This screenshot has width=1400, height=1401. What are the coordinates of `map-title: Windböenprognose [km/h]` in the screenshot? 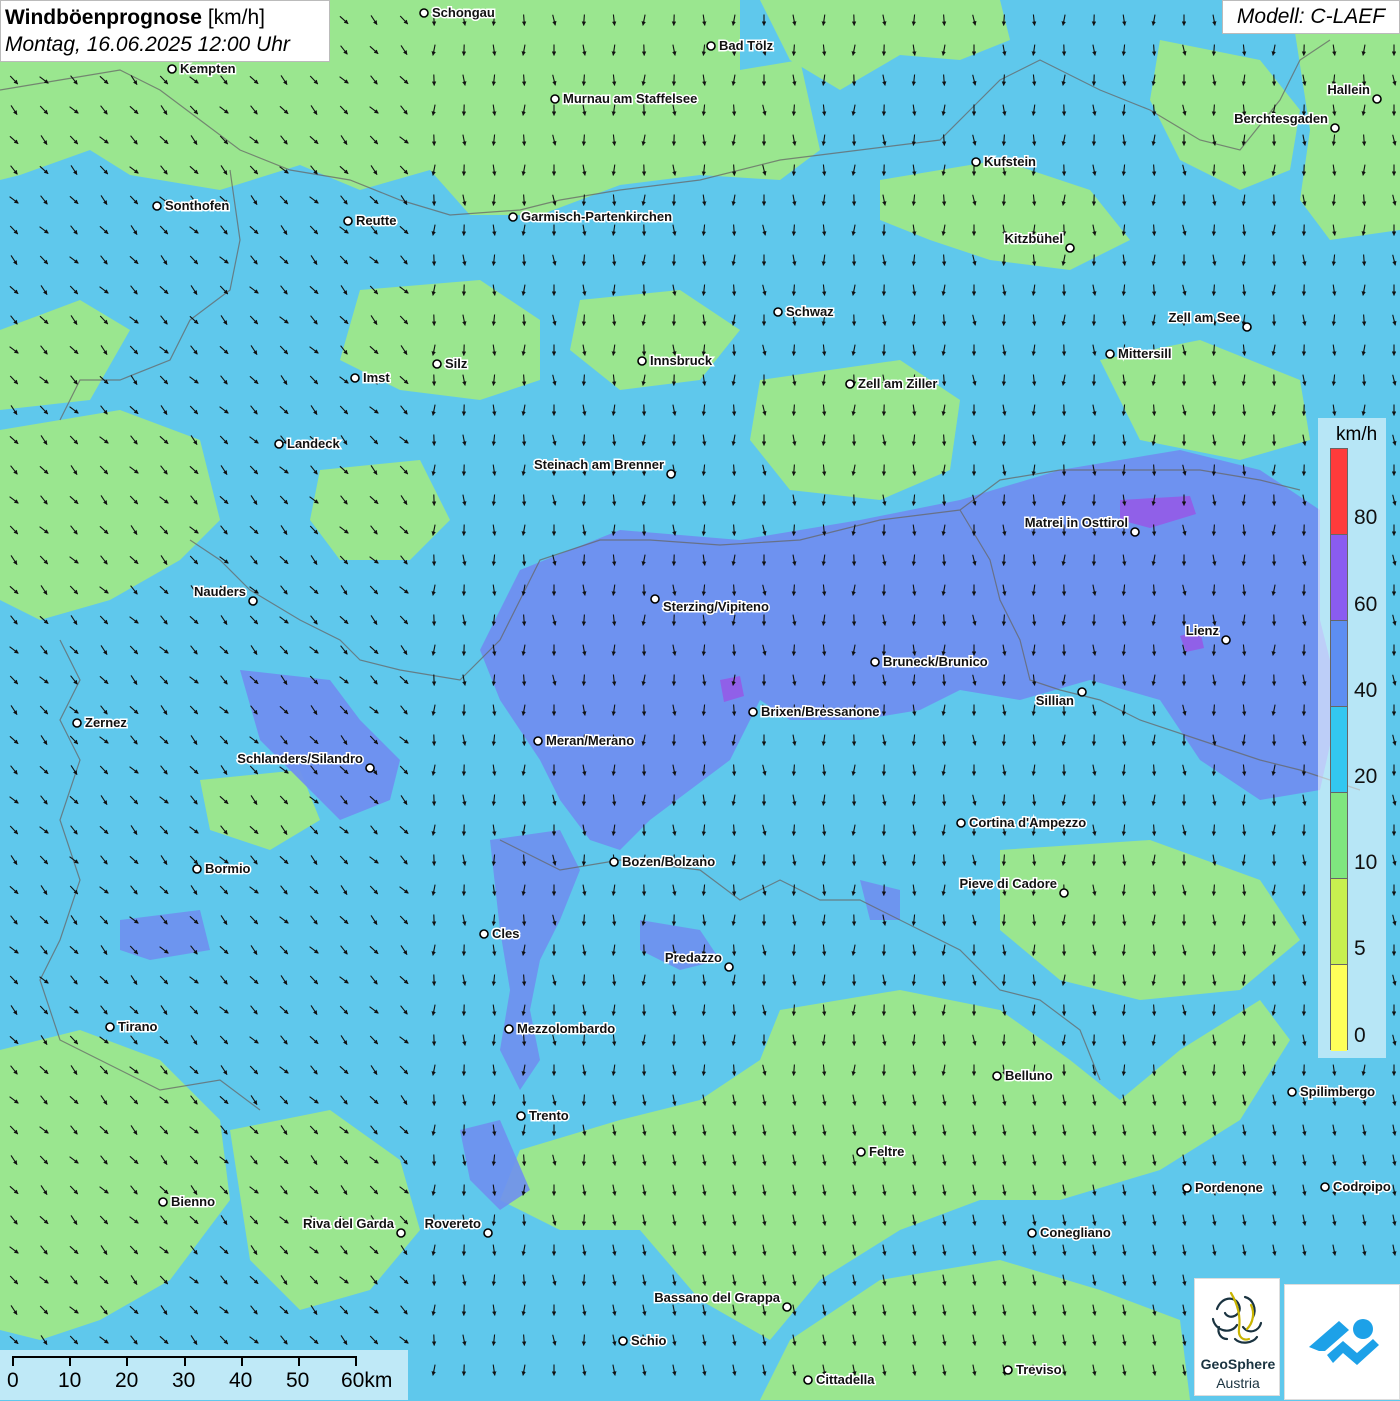 It's located at (165, 18).